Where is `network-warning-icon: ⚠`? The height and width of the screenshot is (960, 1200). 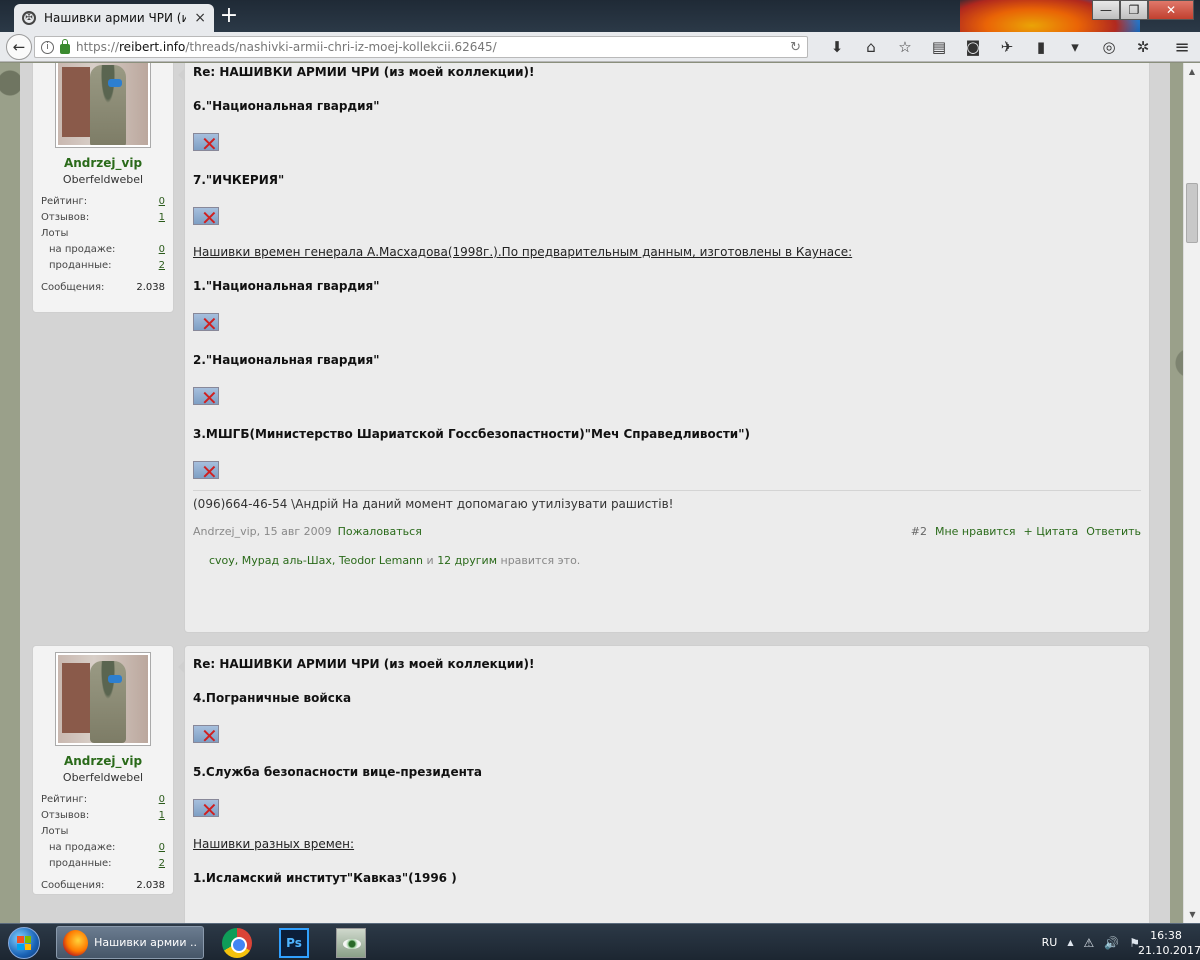
network-warning-icon: ⚠ is located at coordinates (1089, 943).